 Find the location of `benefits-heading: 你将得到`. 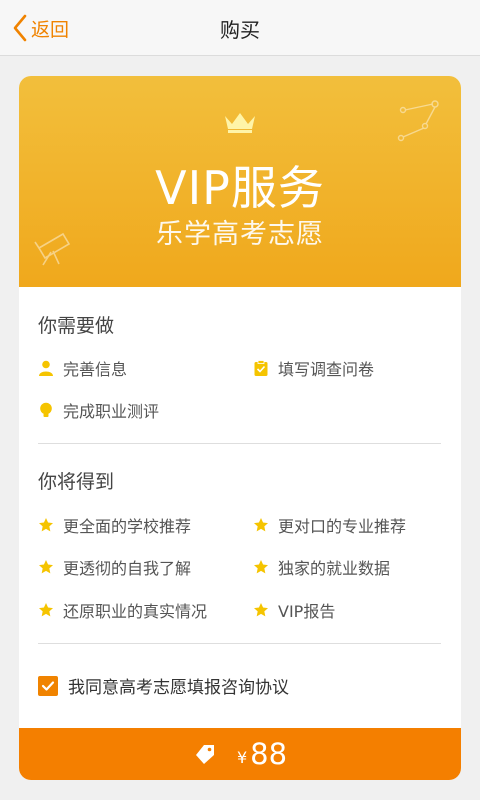

benefits-heading: 你将得到 is located at coordinates (76, 482).